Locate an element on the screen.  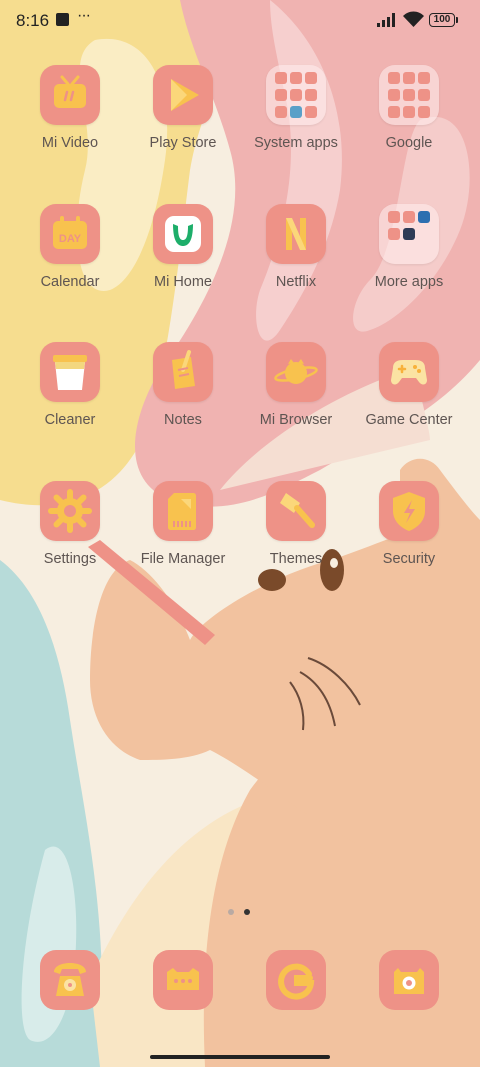
app-label: Mi Home is located at coordinates (182, 282).